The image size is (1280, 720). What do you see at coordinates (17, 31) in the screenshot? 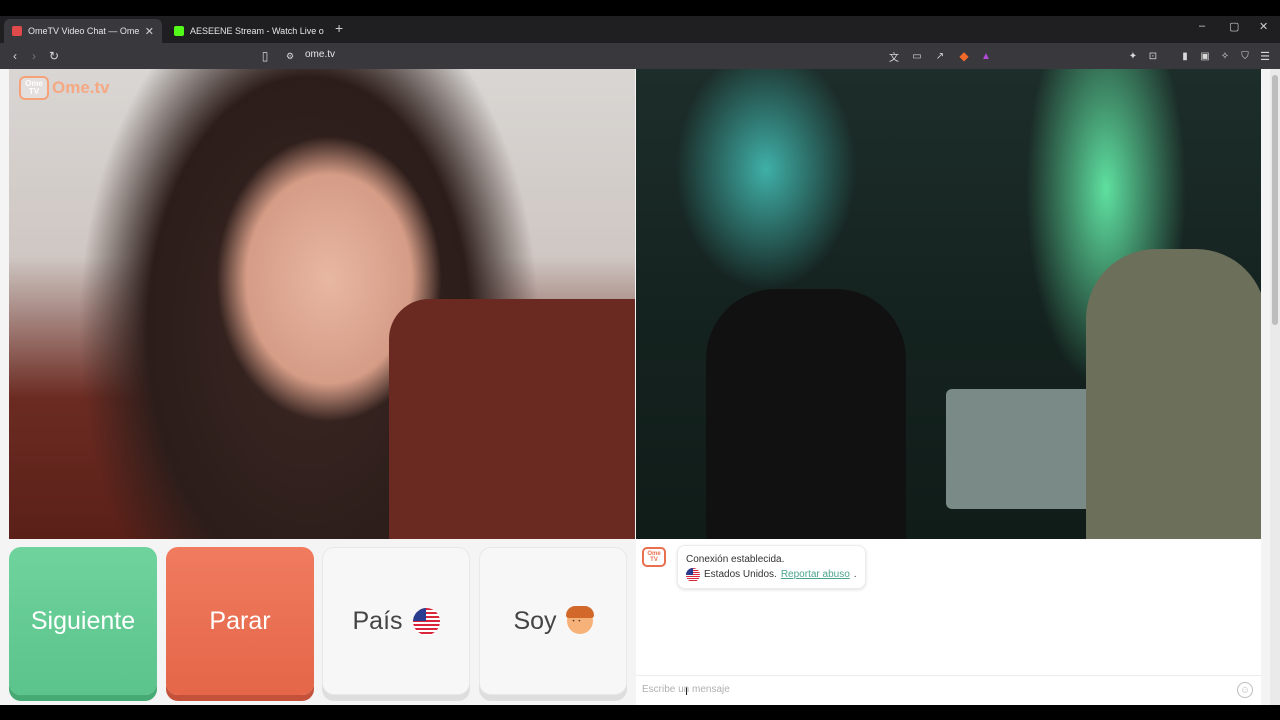
I see `ometv-favicon-icon` at bounding box center [17, 31].